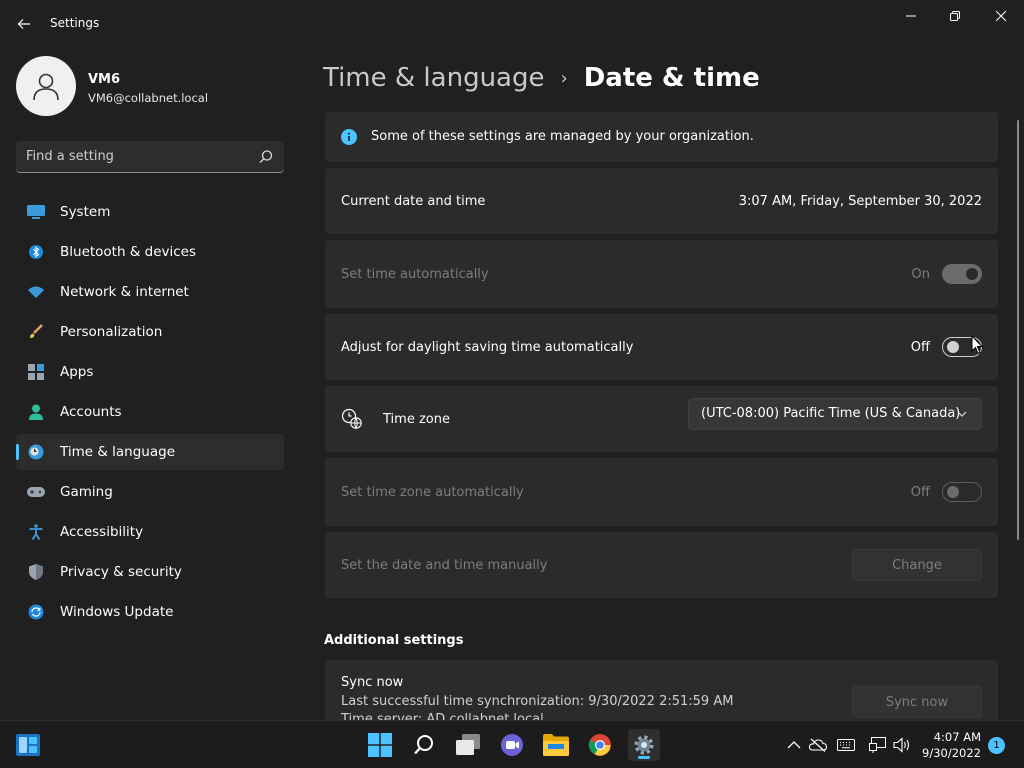  Describe the element at coordinates (951, 753) in the screenshot. I see `clock-date: 9/30/2022` at that location.